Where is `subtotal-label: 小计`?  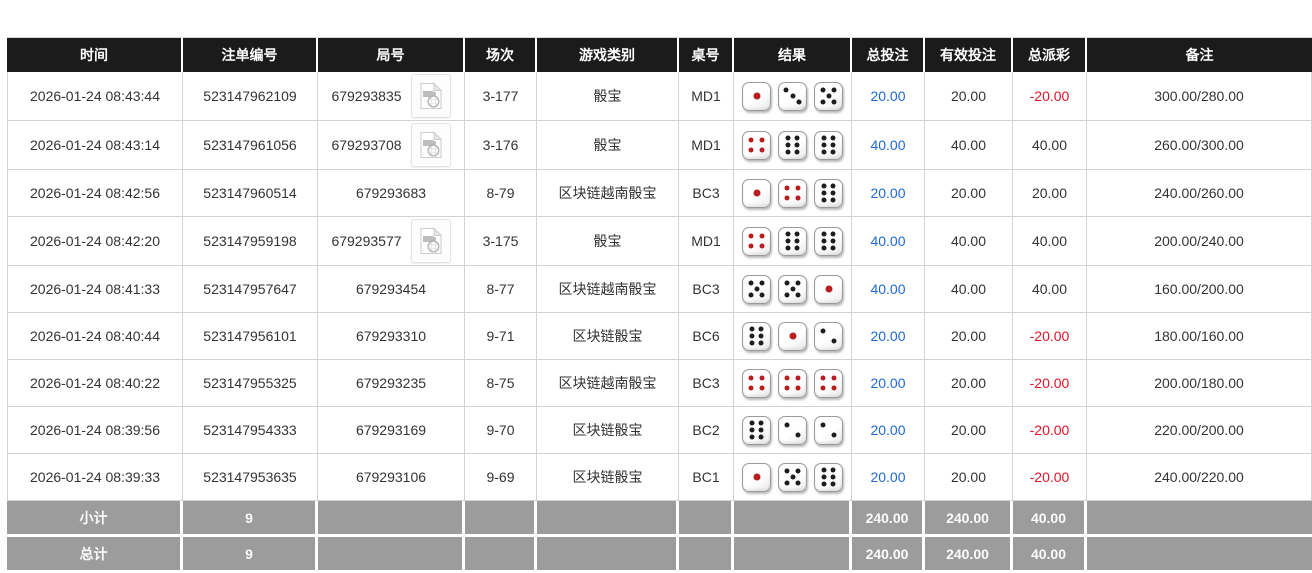
subtotal-label: 小计 is located at coordinates (95, 519).